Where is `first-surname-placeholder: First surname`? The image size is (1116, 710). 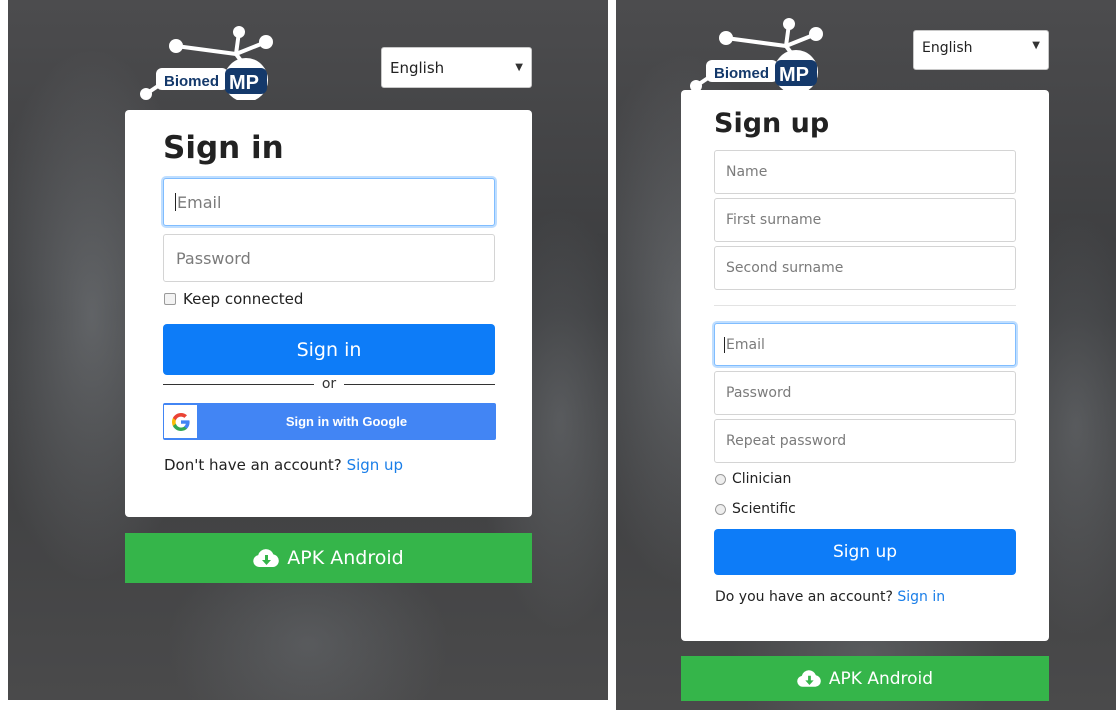 first-surname-placeholder: First surname is located at coordinates (774, 220).